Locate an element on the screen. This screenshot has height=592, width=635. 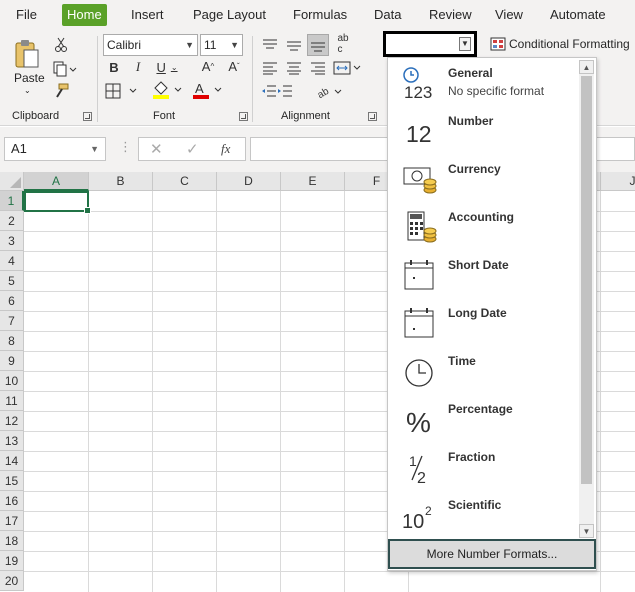
font-color-icon: A is located at coordinates (207, 90).